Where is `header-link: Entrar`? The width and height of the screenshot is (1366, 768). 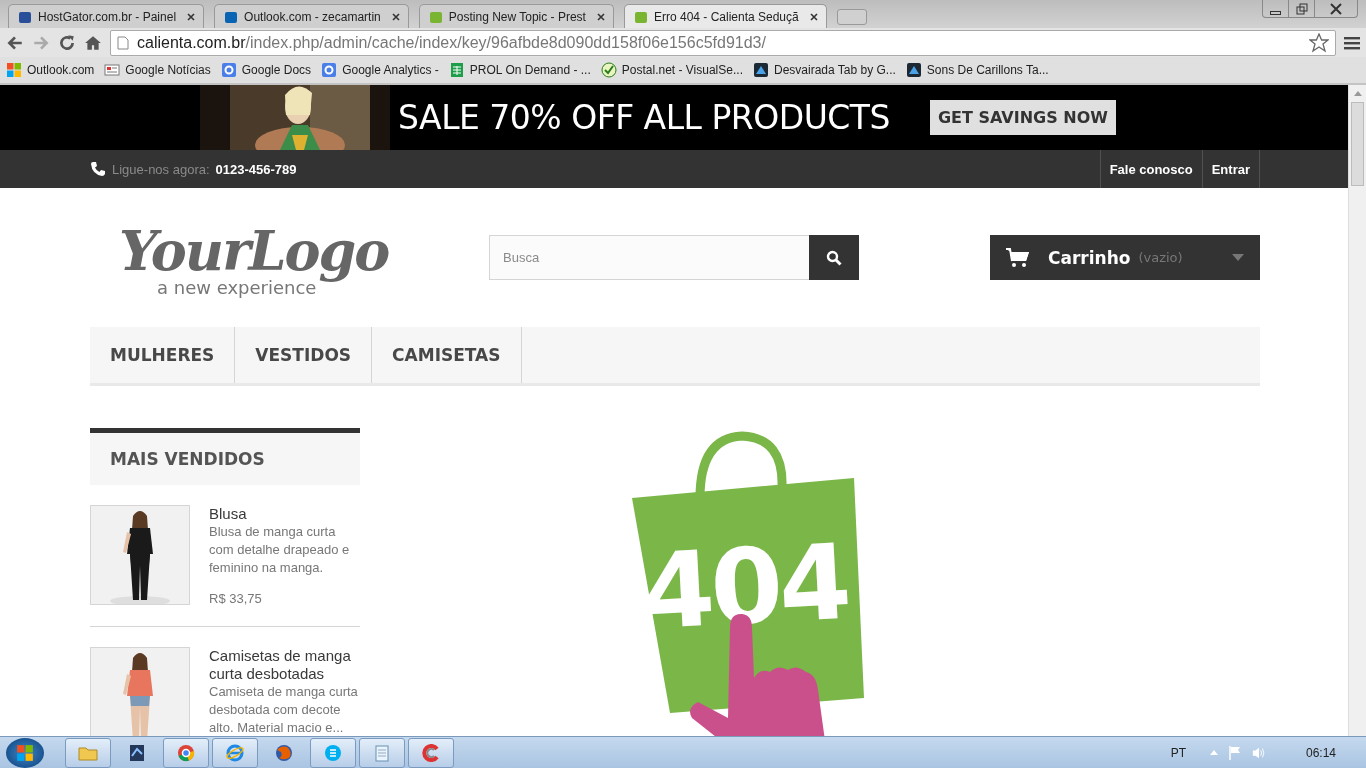 header-link: Entrar is located at coordinates (1230, 169).